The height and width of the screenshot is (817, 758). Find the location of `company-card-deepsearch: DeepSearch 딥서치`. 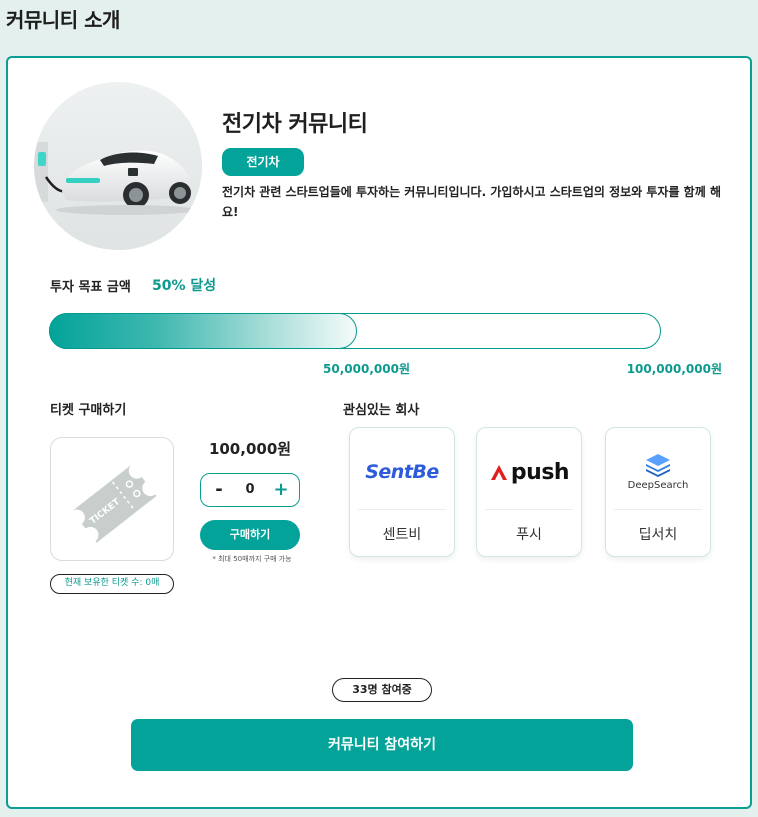

company-card-deepsearch: DeepSearch 딥서치 is located at coordinates (658, 492).